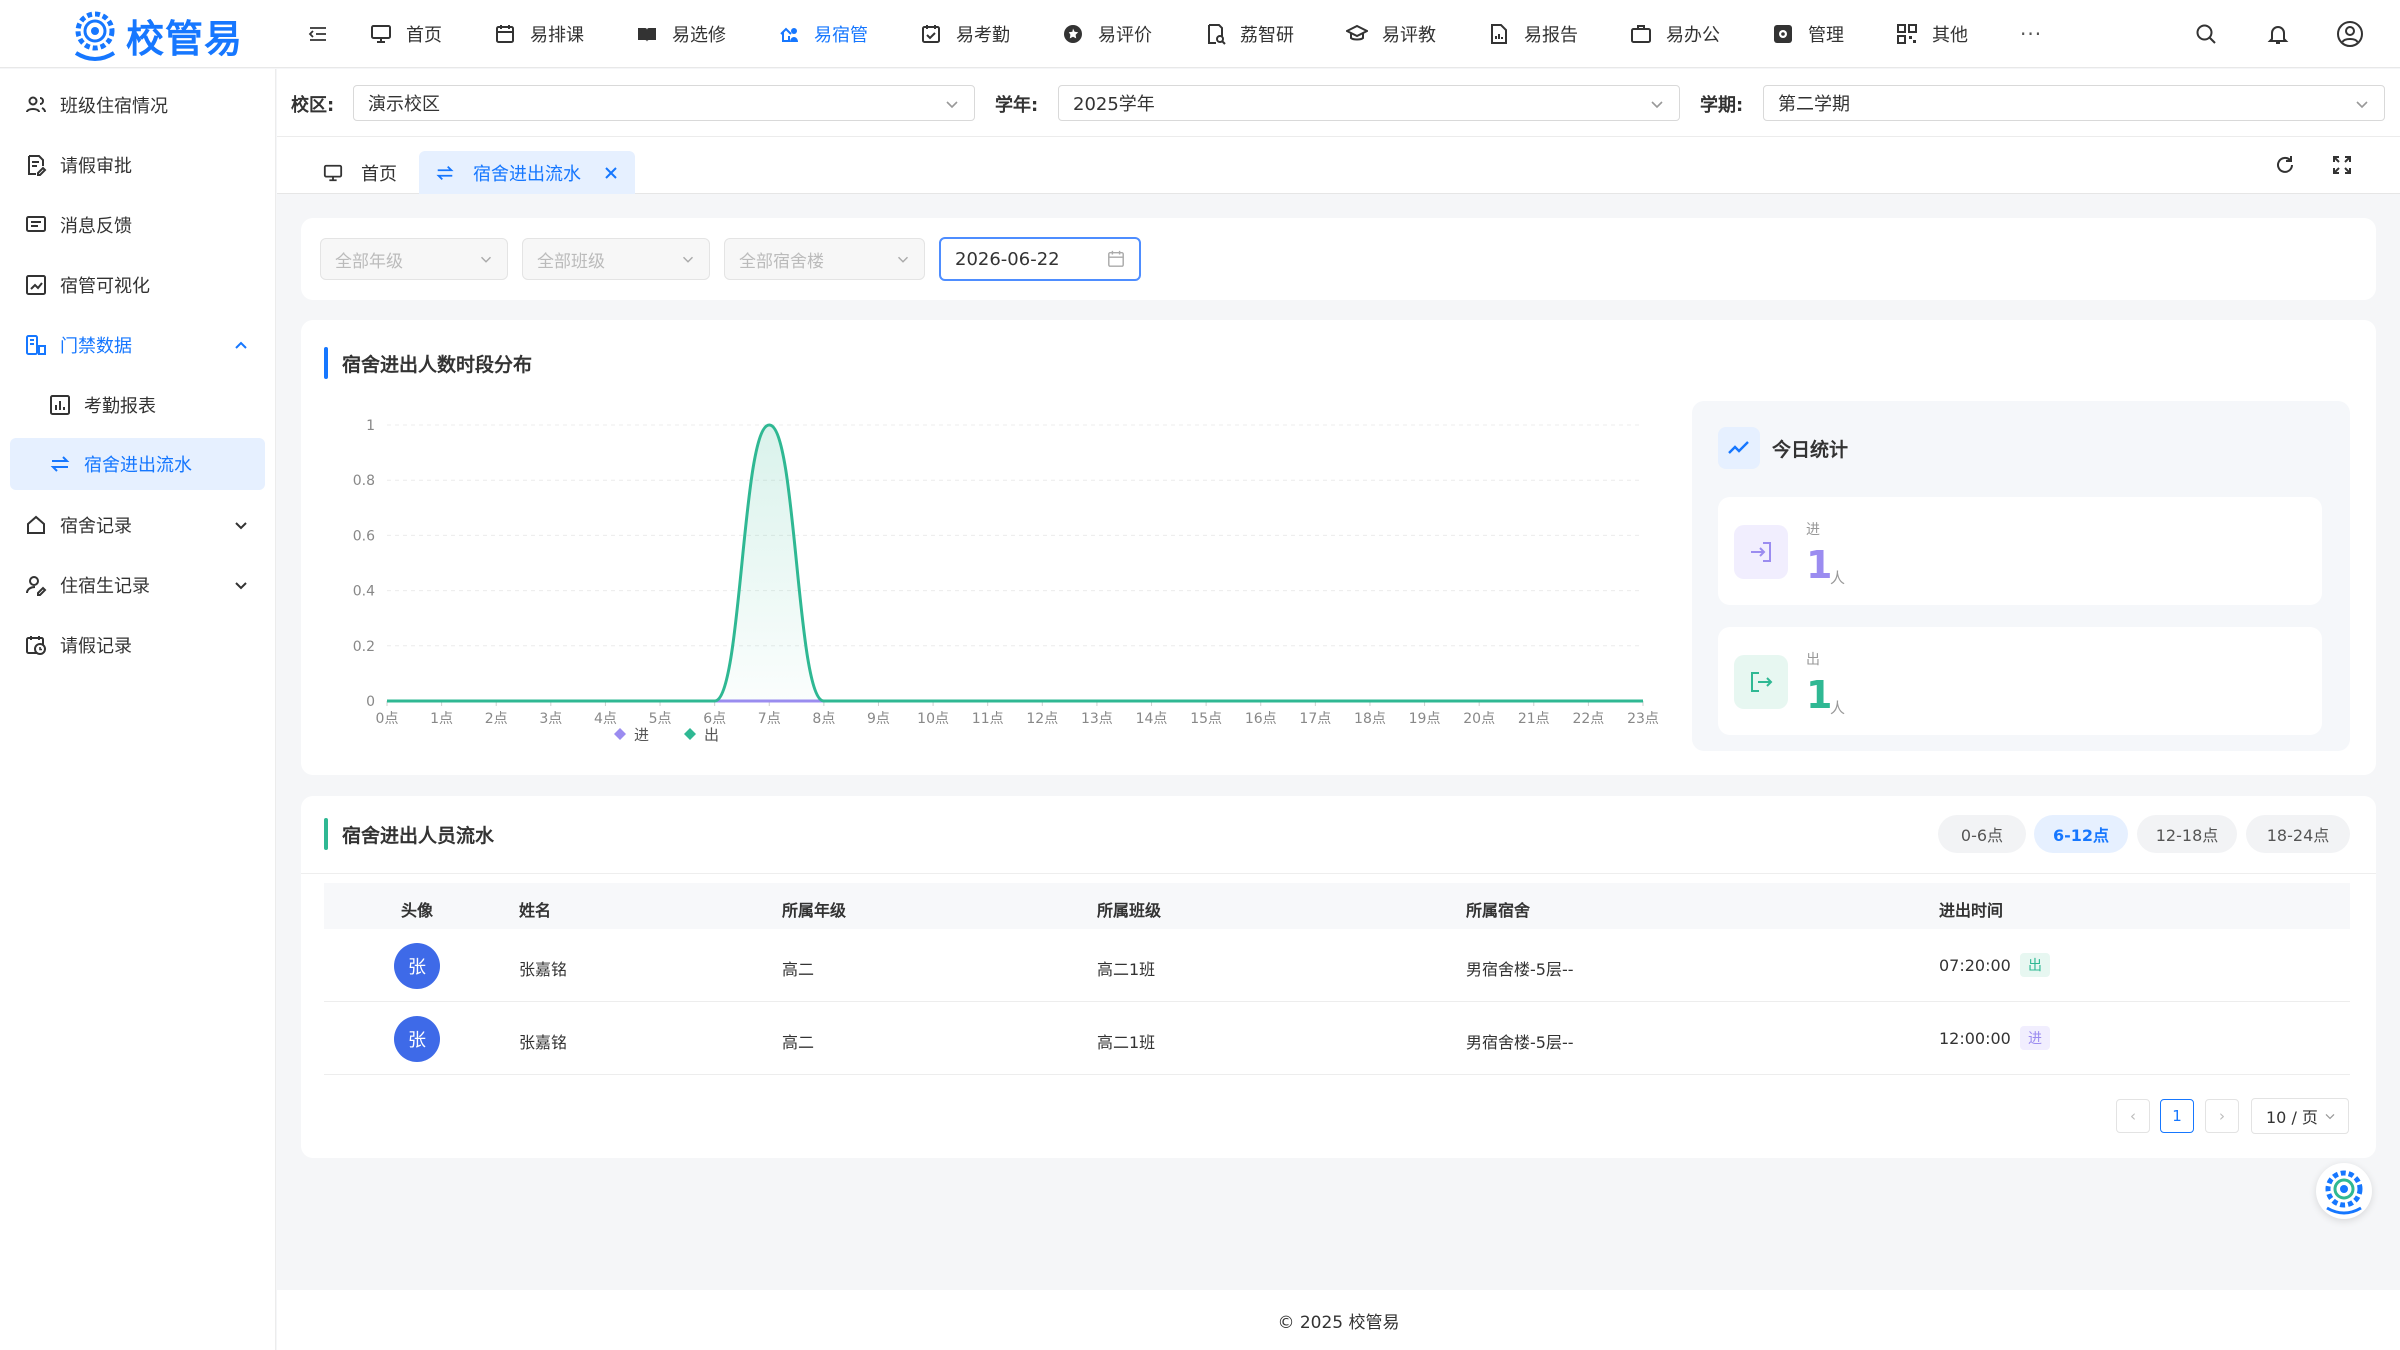 Image resolution: width=2400 pixels, height=1350 pixels. What do you see at coordinates (326, 834) in the screenshot?
I see `title-accent-bar` at bounding box center [326, 834].